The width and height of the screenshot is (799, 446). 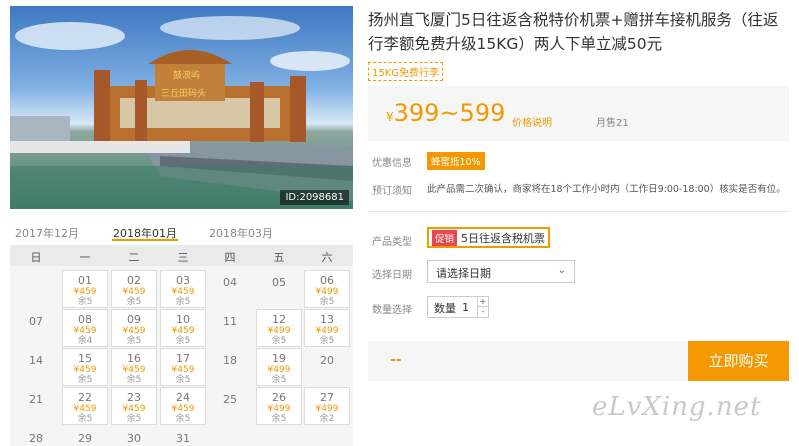 What do you see at coordinates (183, 406) in the screenshot?
I see `calendar-day-available: 24 ¥459 余5` at bounding box center [183, 406].